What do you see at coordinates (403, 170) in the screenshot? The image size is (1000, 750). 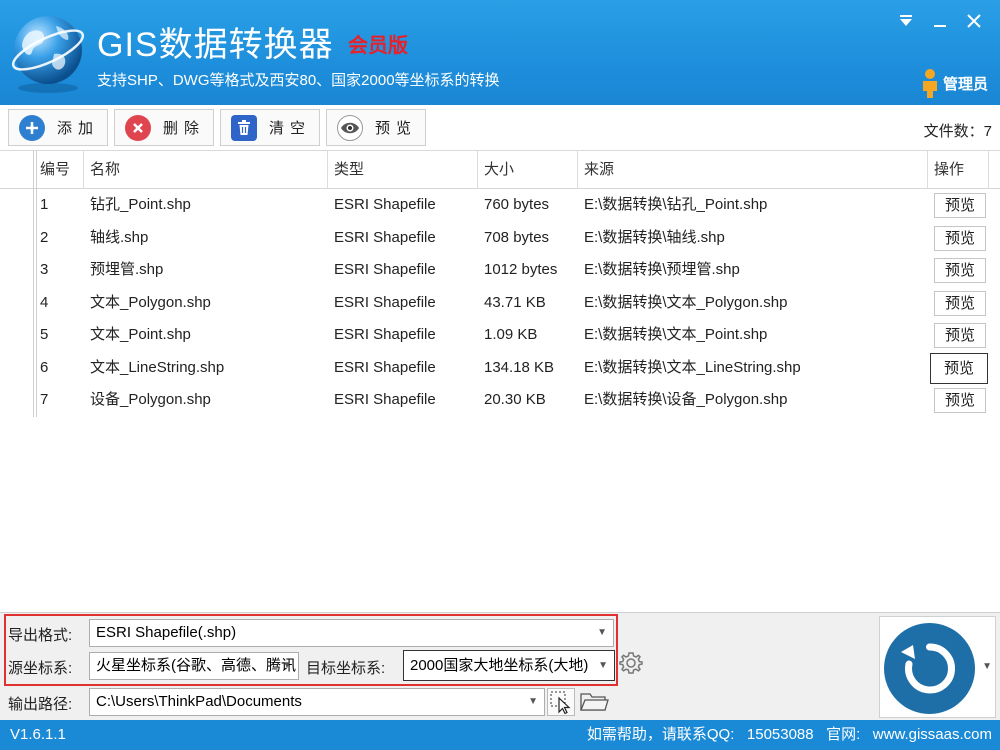 I see `header-type: 类型` at bounding box center [403, 170].